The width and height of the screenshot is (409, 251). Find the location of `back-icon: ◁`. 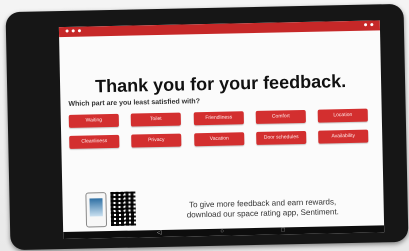

back-icon: ◁ is located at coordinates (159, 233).